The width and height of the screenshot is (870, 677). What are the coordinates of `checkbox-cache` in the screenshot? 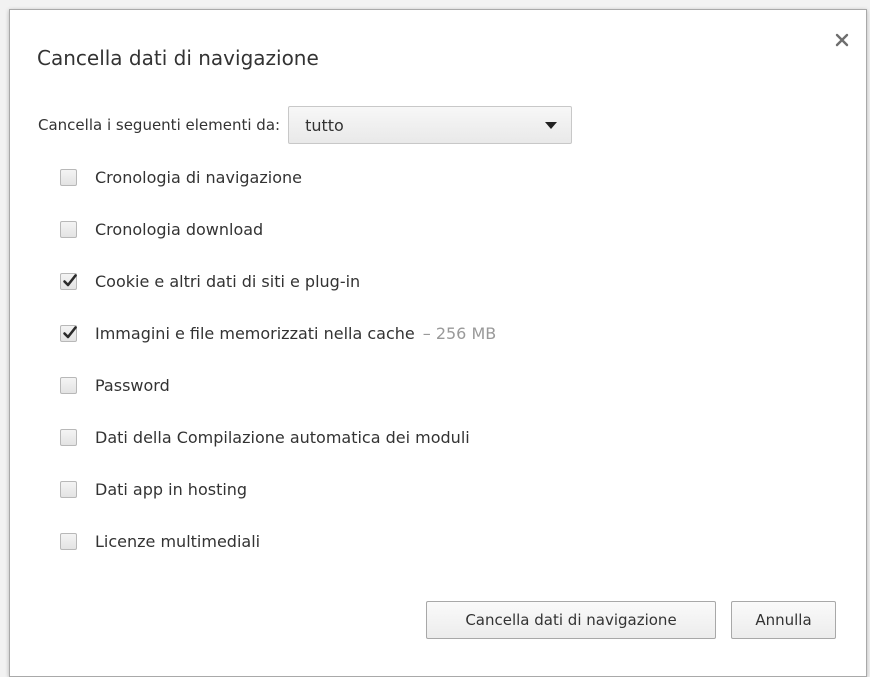 It's located at (68, 333).